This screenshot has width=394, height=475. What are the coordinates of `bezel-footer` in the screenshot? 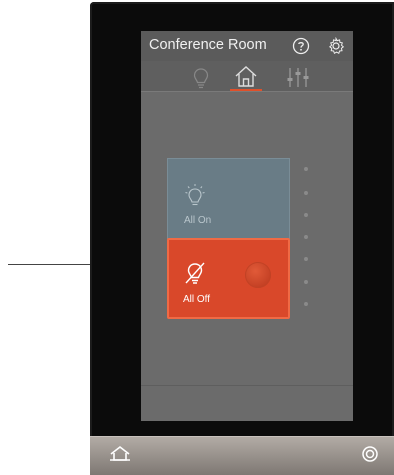 It's located at (242, 455).